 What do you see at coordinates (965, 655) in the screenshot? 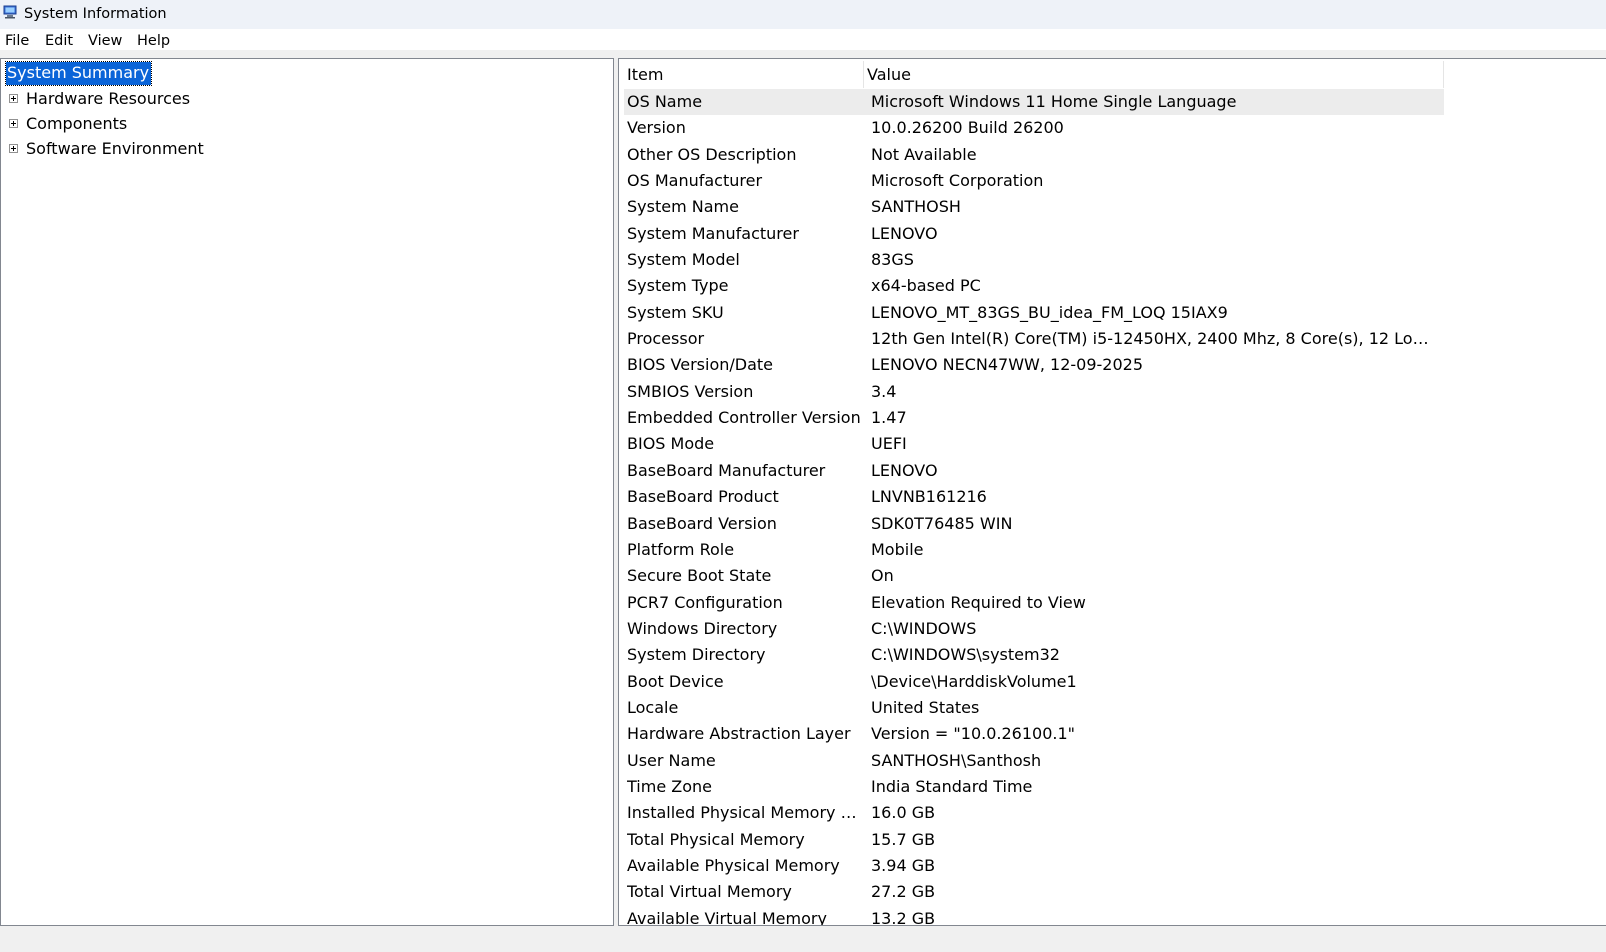
I see `row-value-cell: C:\WINDOWS\system32` at bounding box center [965, 655].